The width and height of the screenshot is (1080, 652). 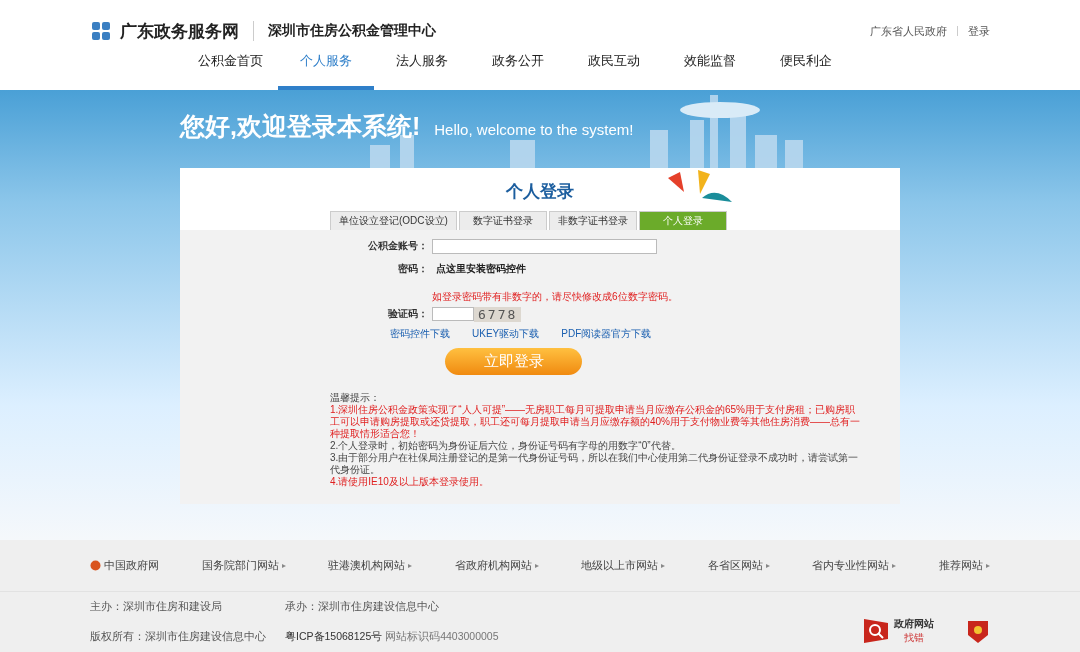 I want to click on login-tab: 数字证书登录, so click(x=502, y=220).